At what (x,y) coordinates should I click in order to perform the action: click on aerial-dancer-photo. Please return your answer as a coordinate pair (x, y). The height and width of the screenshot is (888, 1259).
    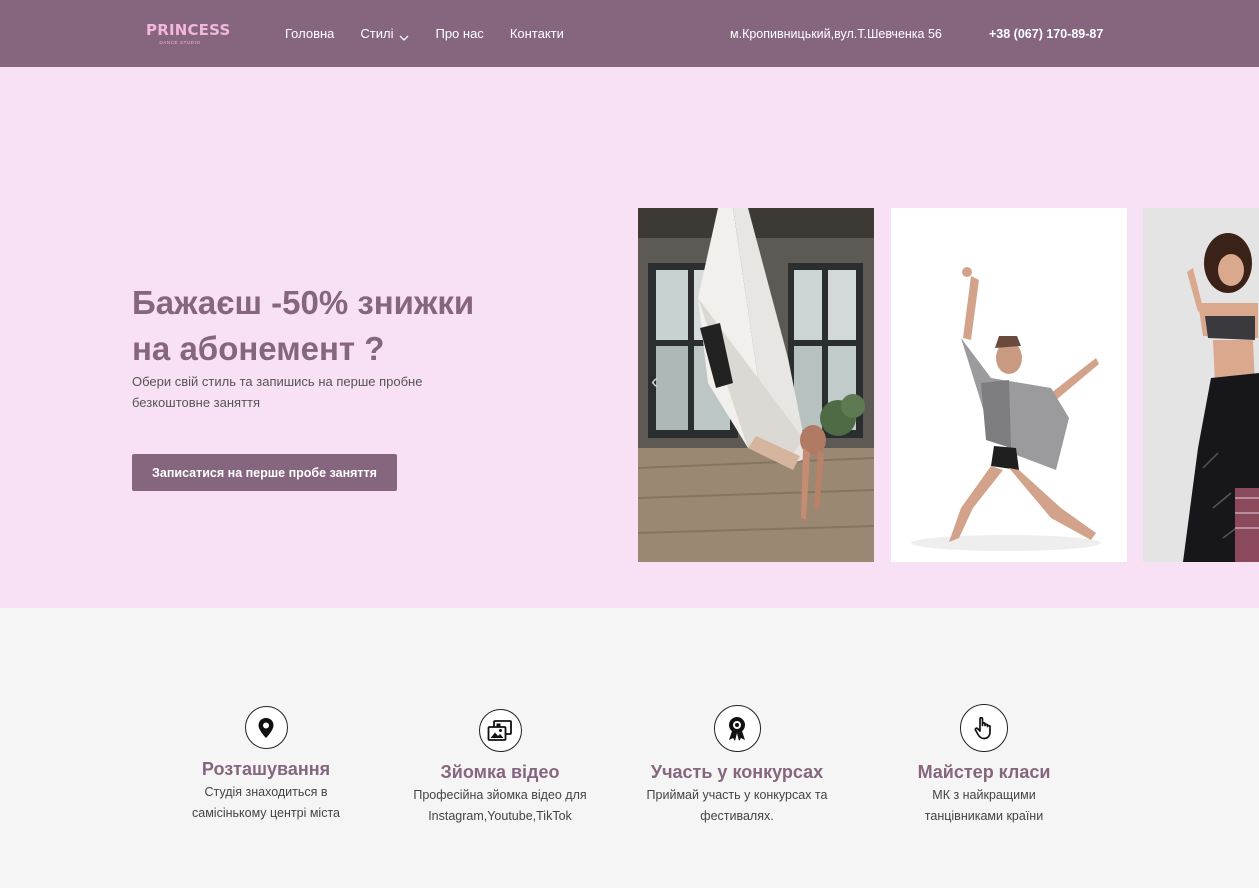
    Looking at the image, I should click on (756, 385).